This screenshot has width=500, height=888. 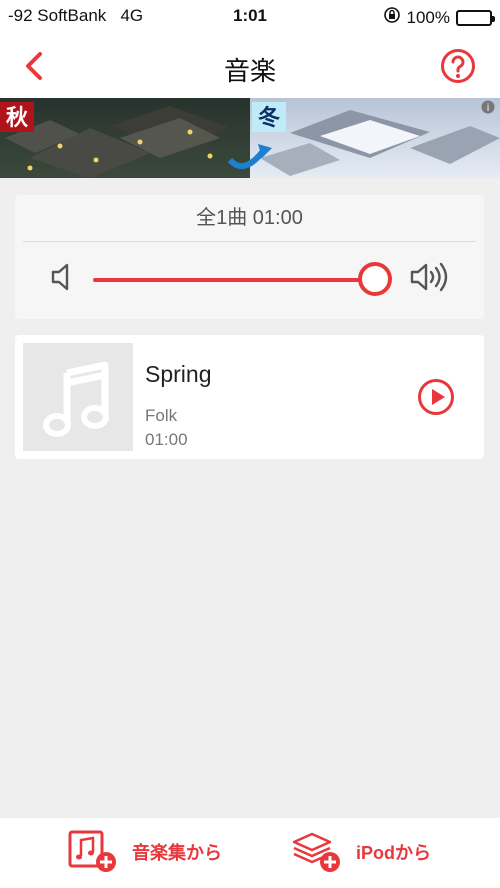 I want to click on bottom-toolbar: 音楽集から iPodから, so click(x=250, y=853).